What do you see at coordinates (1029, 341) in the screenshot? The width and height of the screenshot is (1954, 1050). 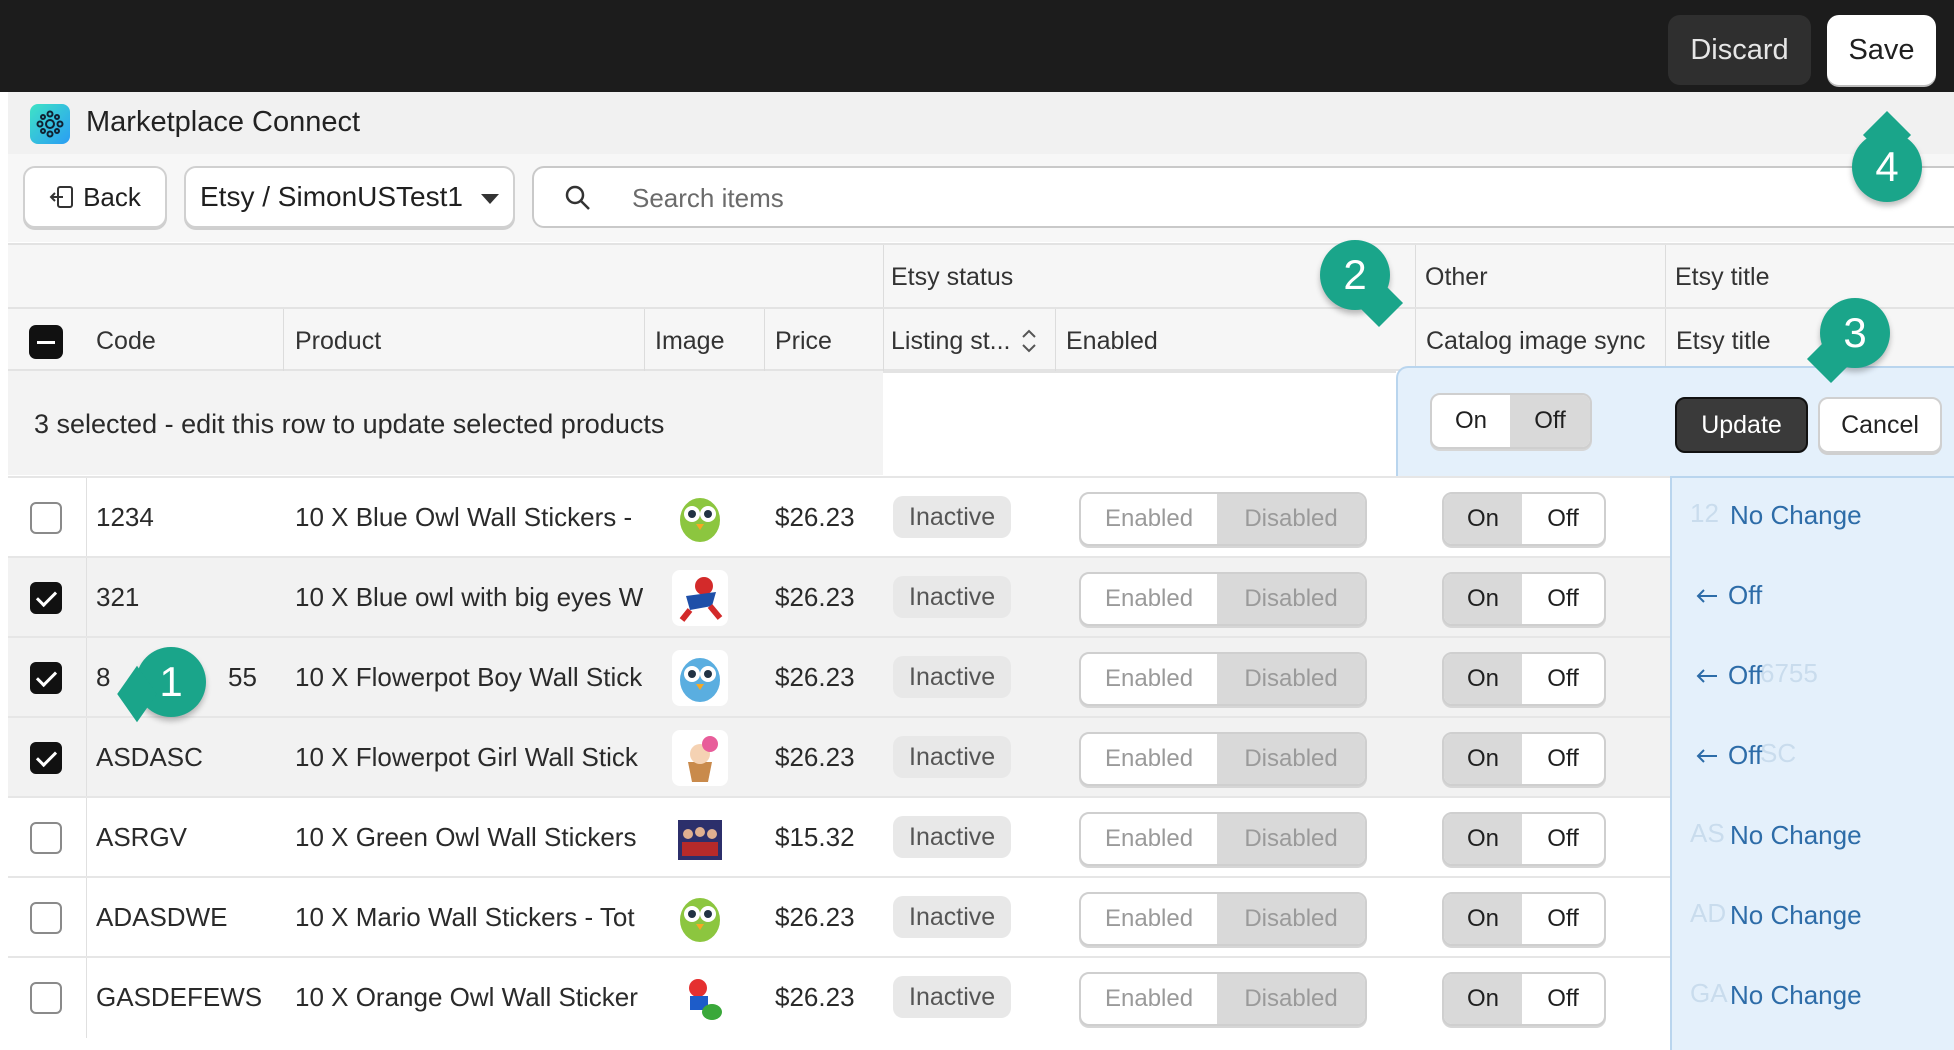 I see `sort-icon` at bounding box center [1029, 341].